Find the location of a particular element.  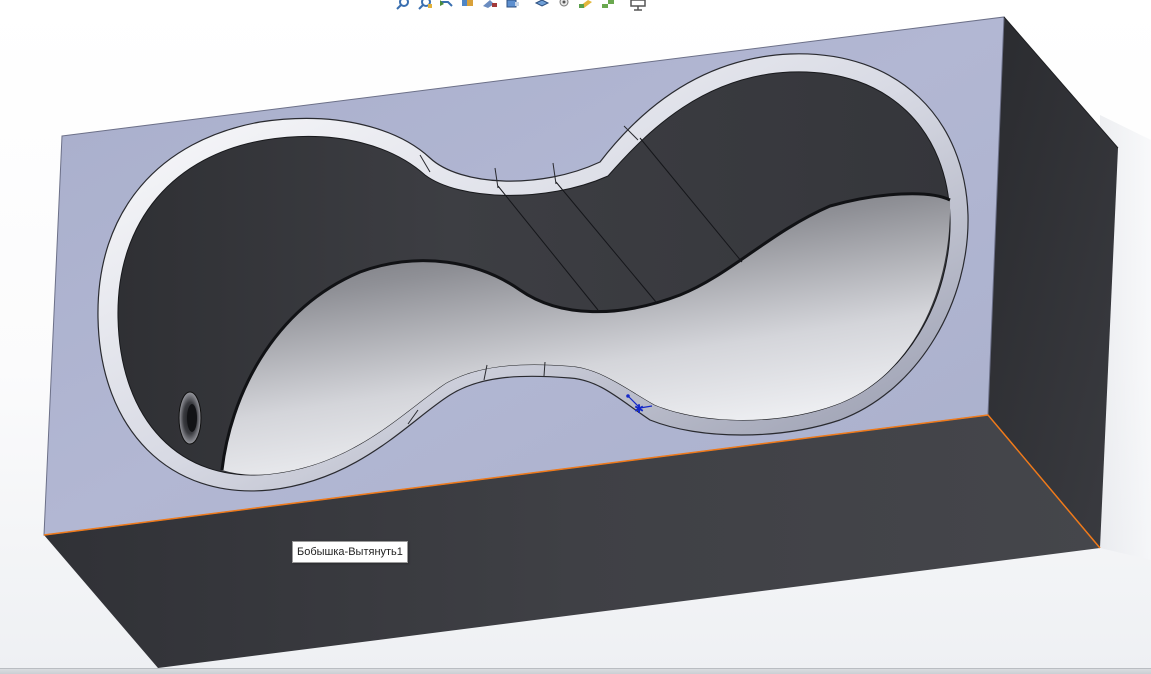

feature-name-tooltip: Бобышка-Вытянуть1 is located at coordinates (350, 552).